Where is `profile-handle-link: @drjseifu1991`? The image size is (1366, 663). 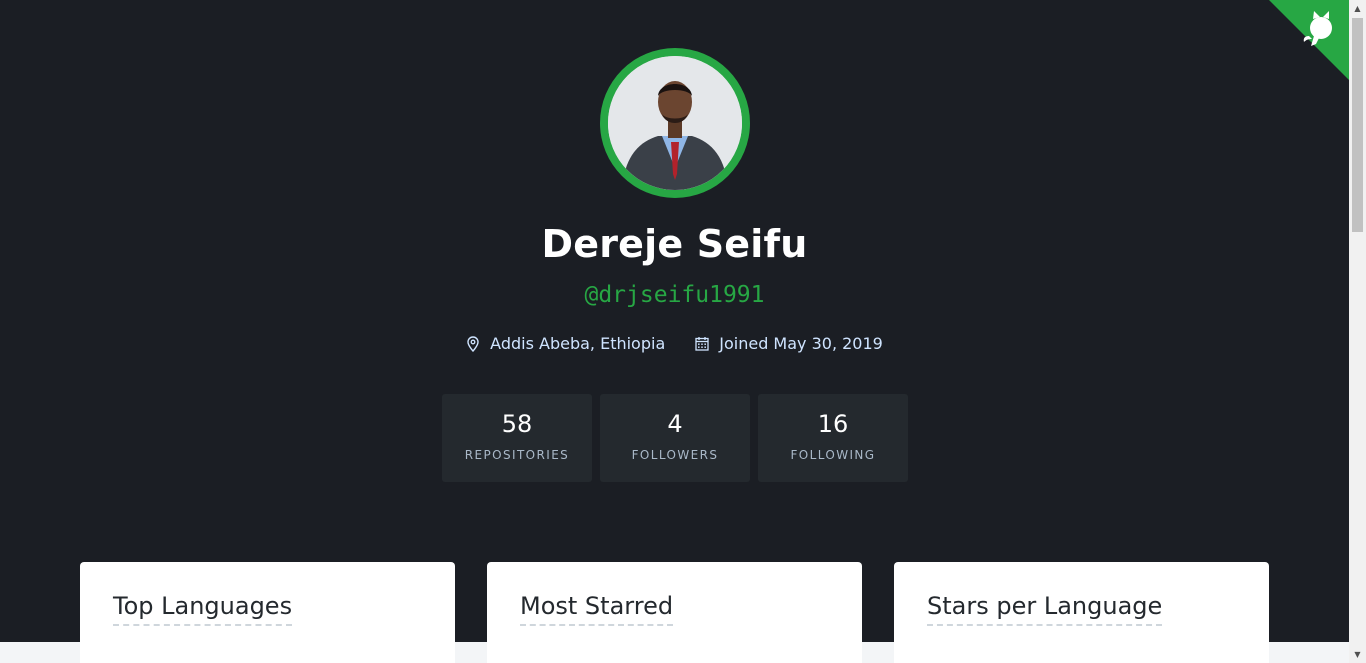 profile-handle-link: @drjseifu1991 is located at coordinates (674, 295).